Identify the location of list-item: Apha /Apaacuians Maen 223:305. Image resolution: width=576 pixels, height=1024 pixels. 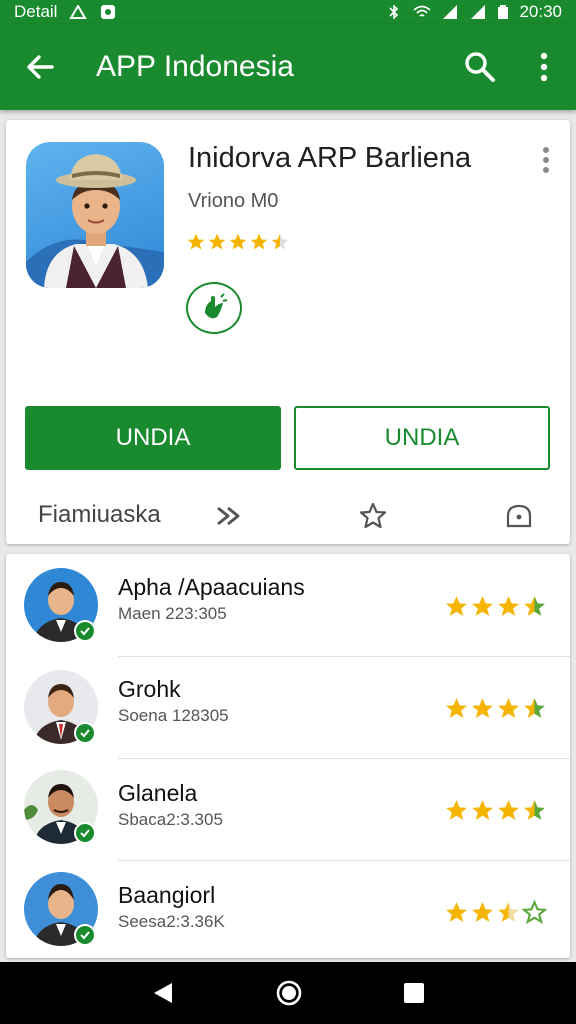
(288, 604).